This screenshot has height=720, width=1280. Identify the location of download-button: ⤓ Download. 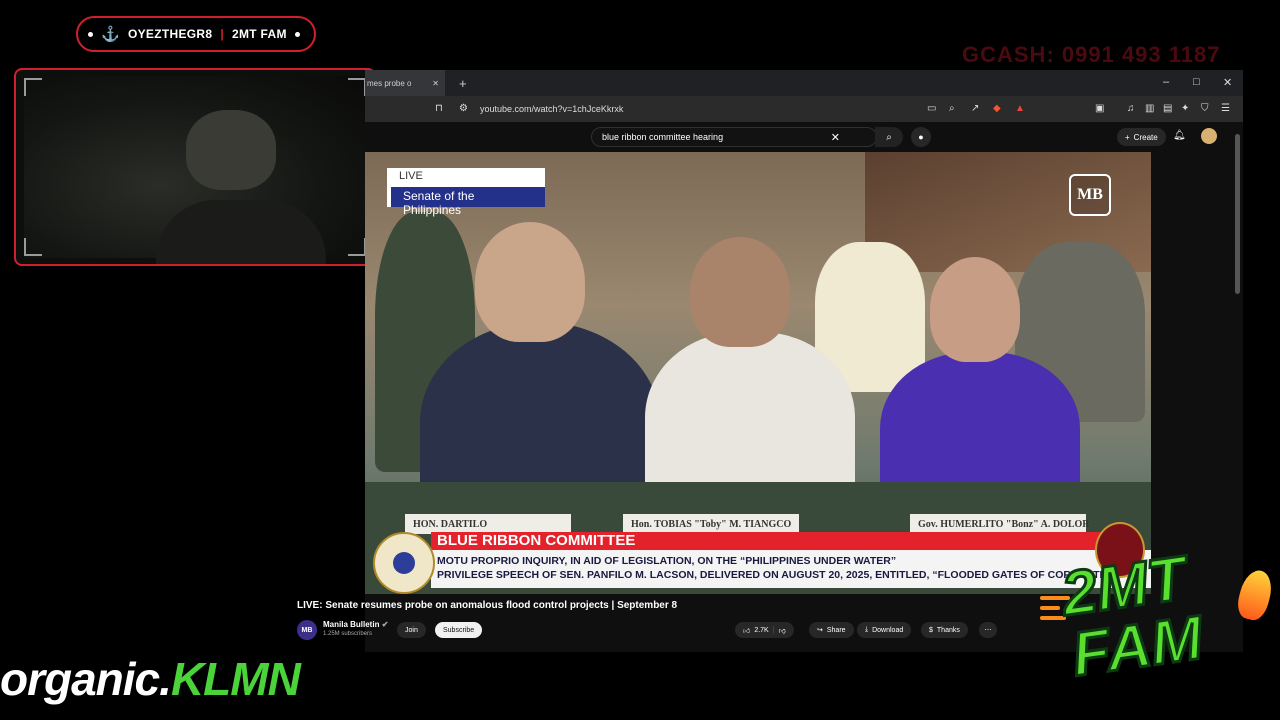
(884, 630).